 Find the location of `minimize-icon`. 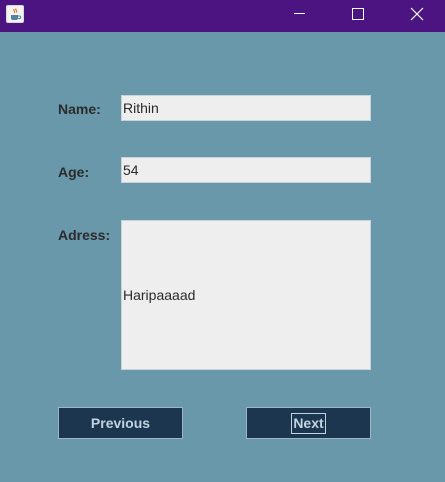

minimize-icon is located at coordinates (299, 13).